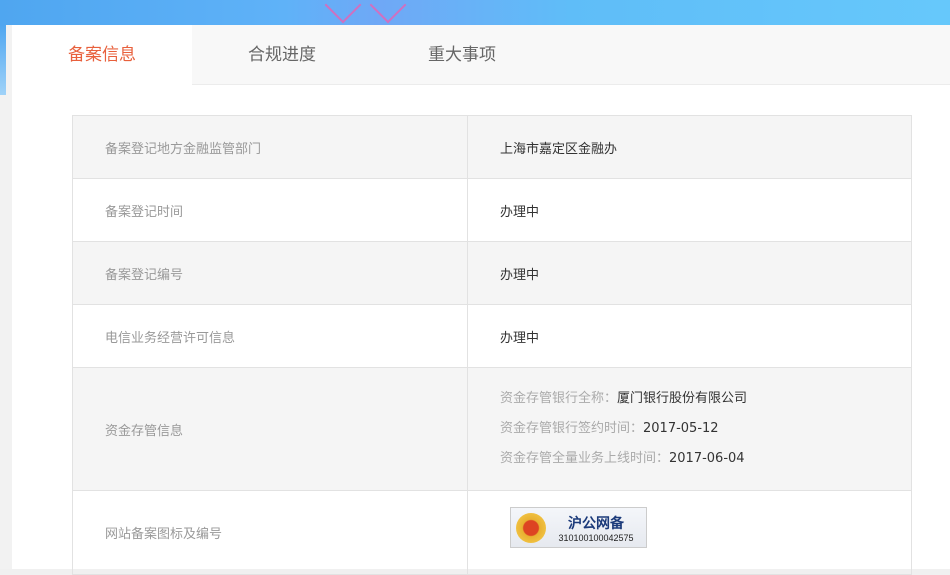 Image resolution: width=950 pixels, height=575 pixels. I want to click on table-row: 备案登记时间 办理中, so click(492, 210).